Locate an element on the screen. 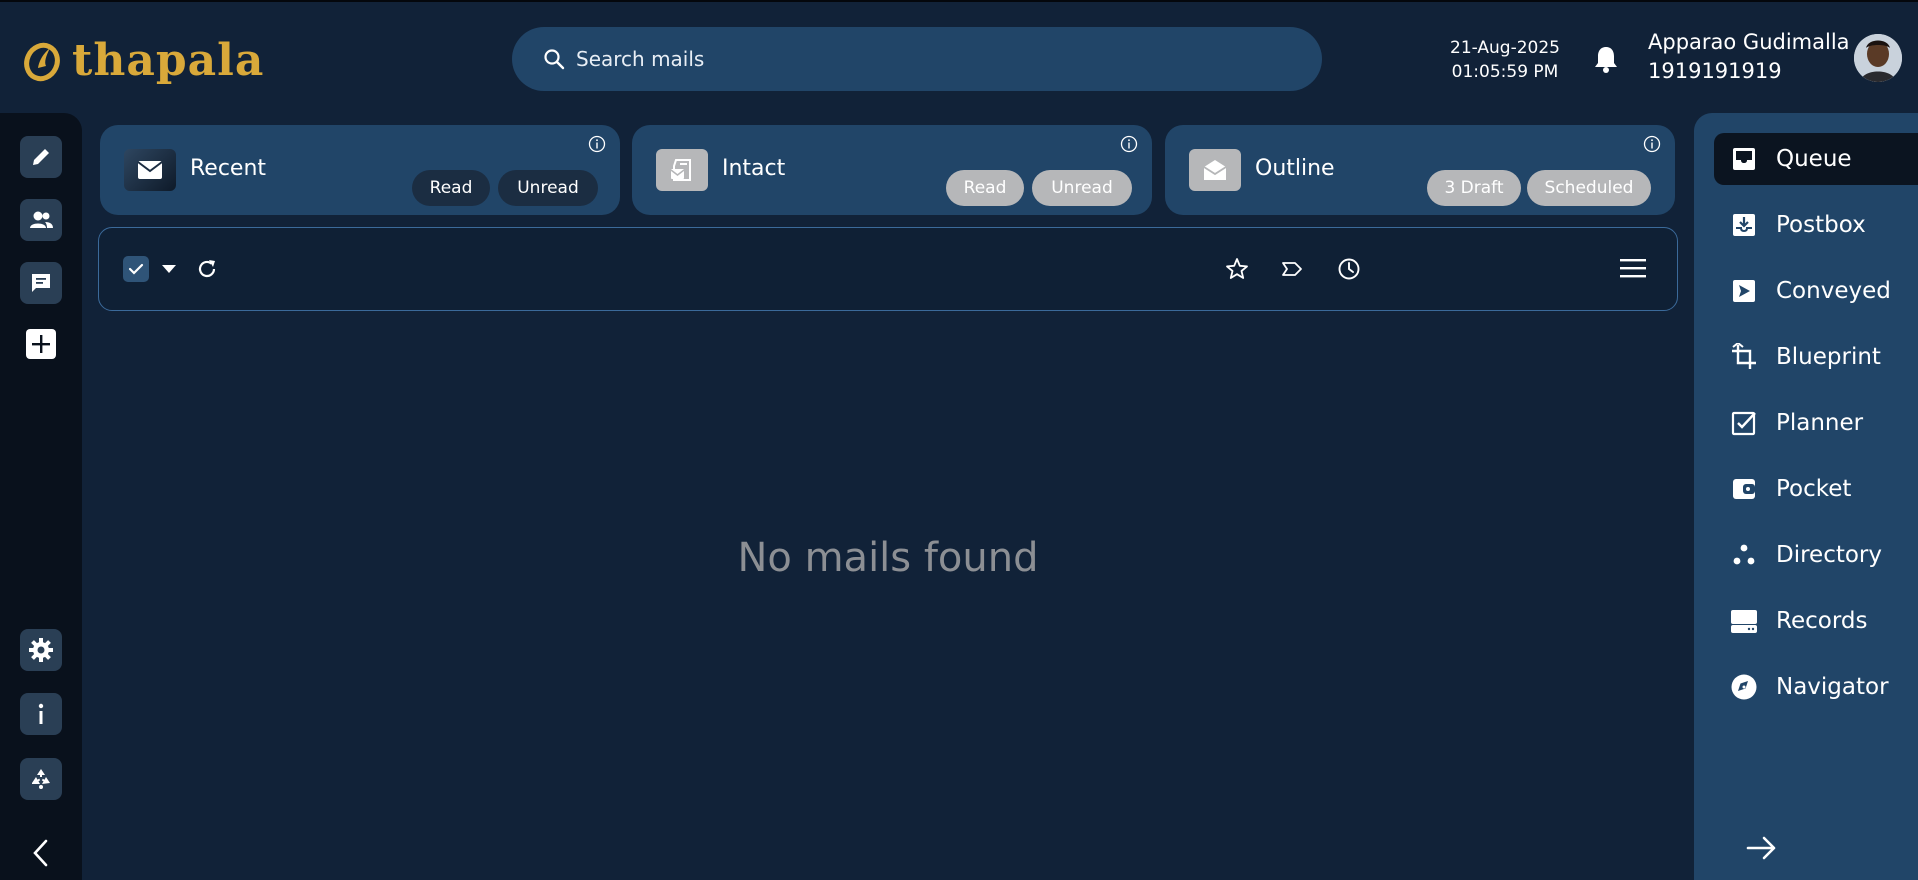 This screenshot has height=880, width=1918. avatar-image is located at coordinates (1878, 58).